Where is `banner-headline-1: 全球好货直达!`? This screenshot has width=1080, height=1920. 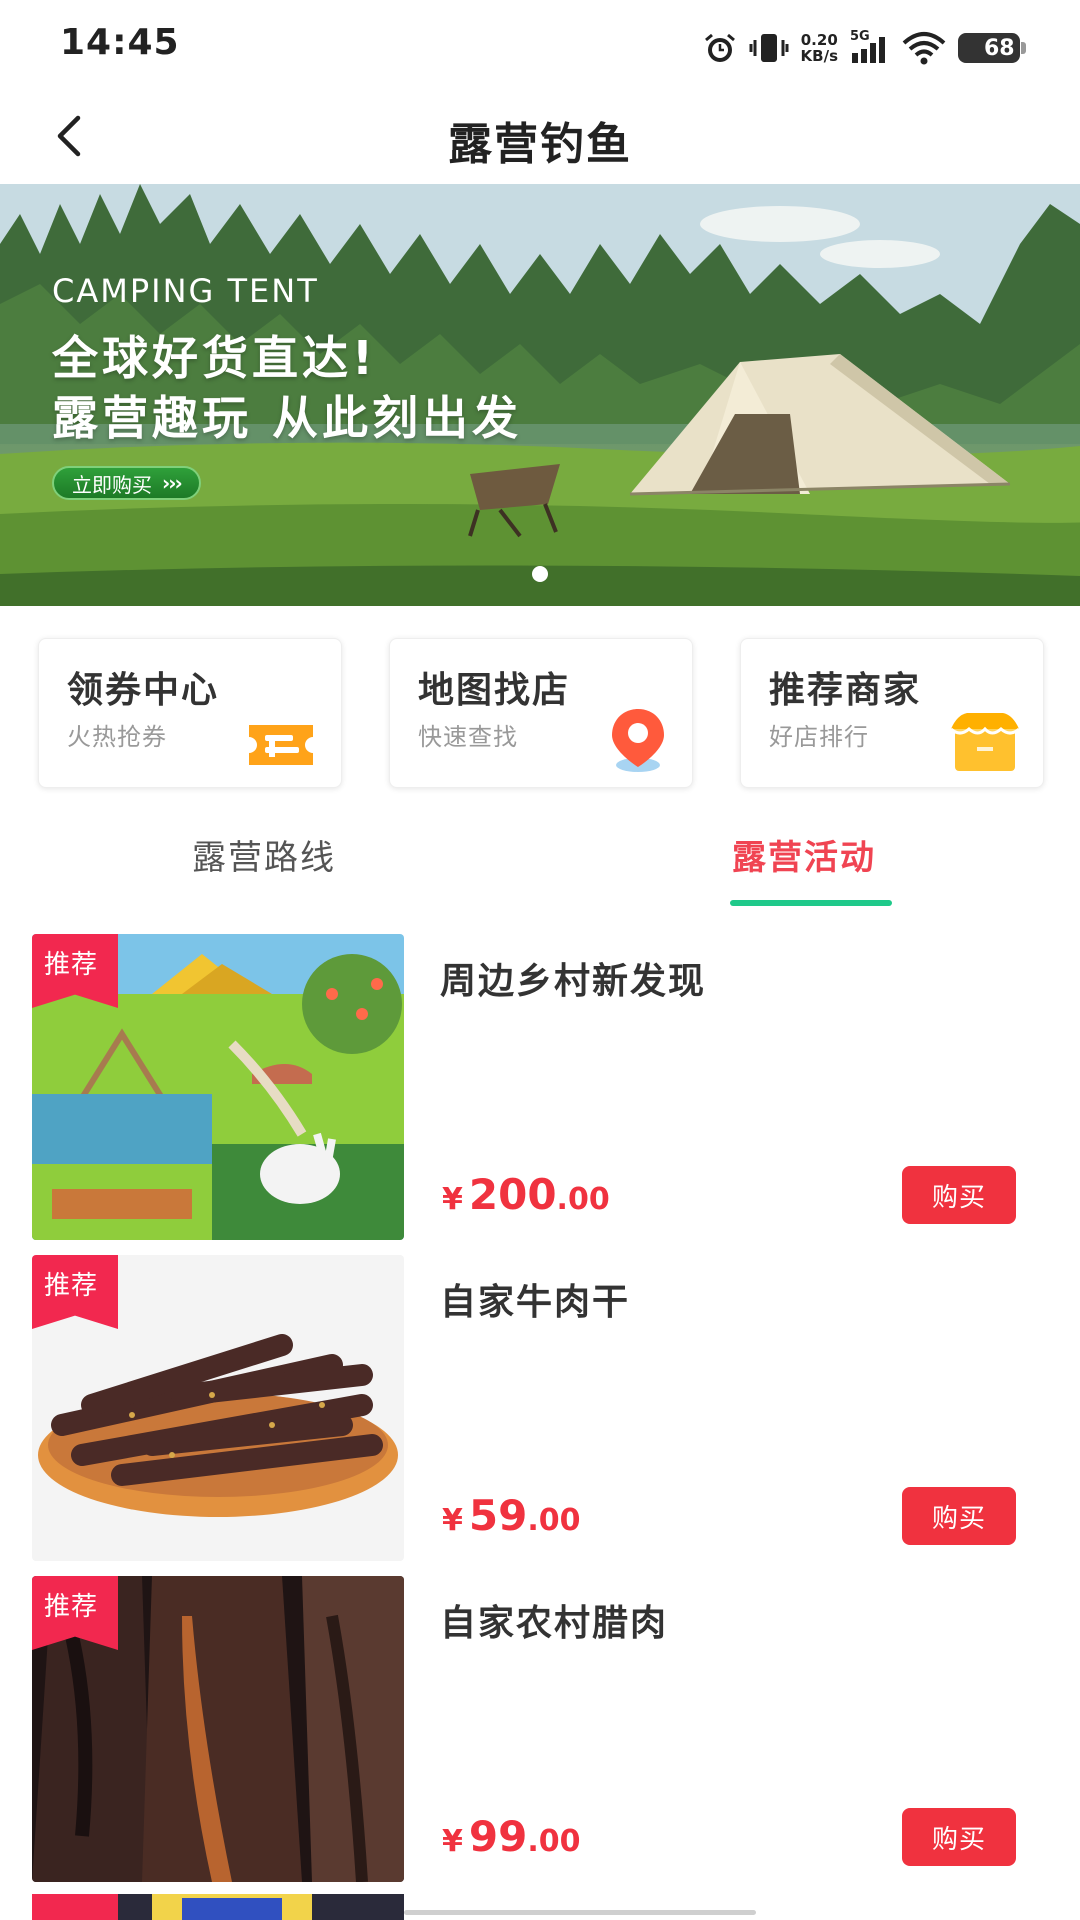
banner-headline-1: 全球好货直达! is located at coordinates (214, 358).